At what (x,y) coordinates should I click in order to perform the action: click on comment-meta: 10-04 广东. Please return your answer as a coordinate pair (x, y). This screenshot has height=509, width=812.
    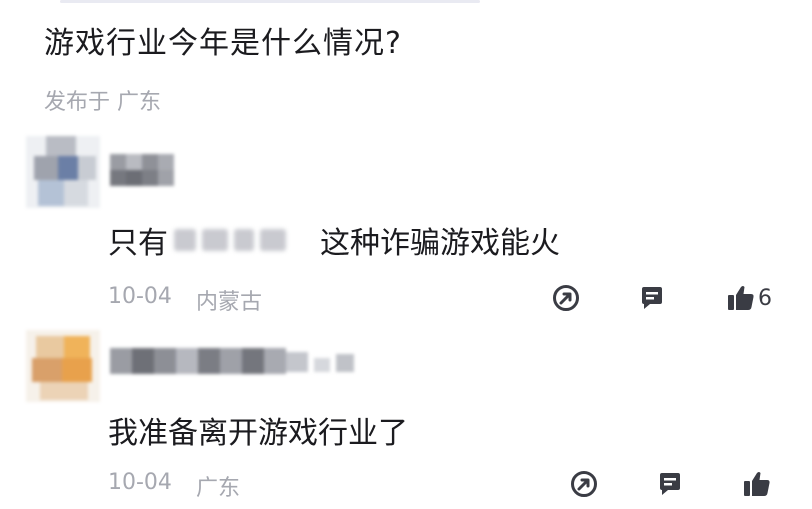
    Looking at the image, I should click on (450, 484).